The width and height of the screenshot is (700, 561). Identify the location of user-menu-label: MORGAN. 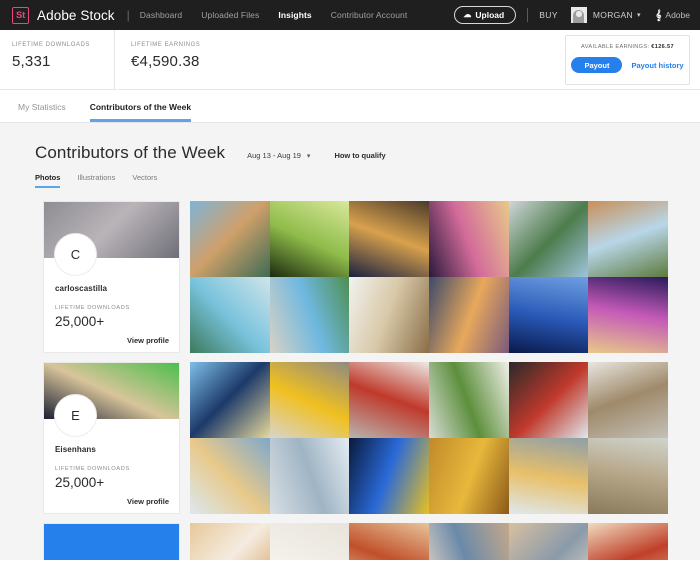
(613, 15).